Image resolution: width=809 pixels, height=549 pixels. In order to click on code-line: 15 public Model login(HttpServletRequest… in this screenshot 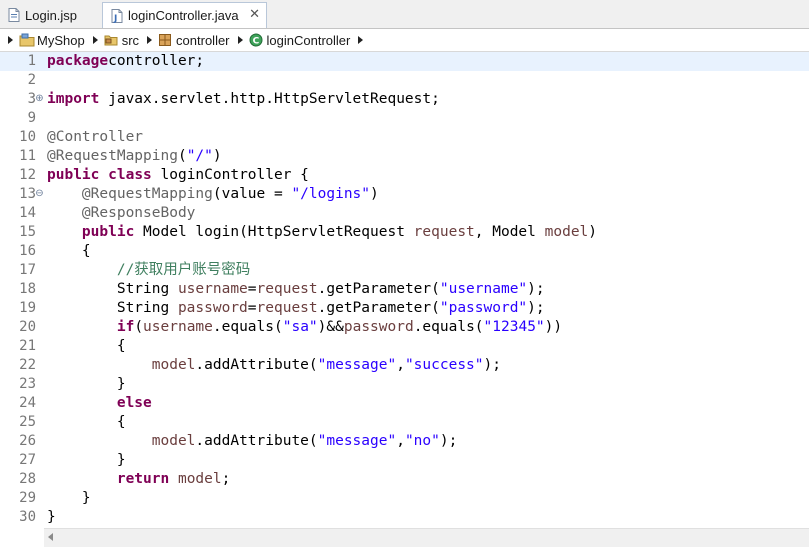, I will do `click(404, 232)`.